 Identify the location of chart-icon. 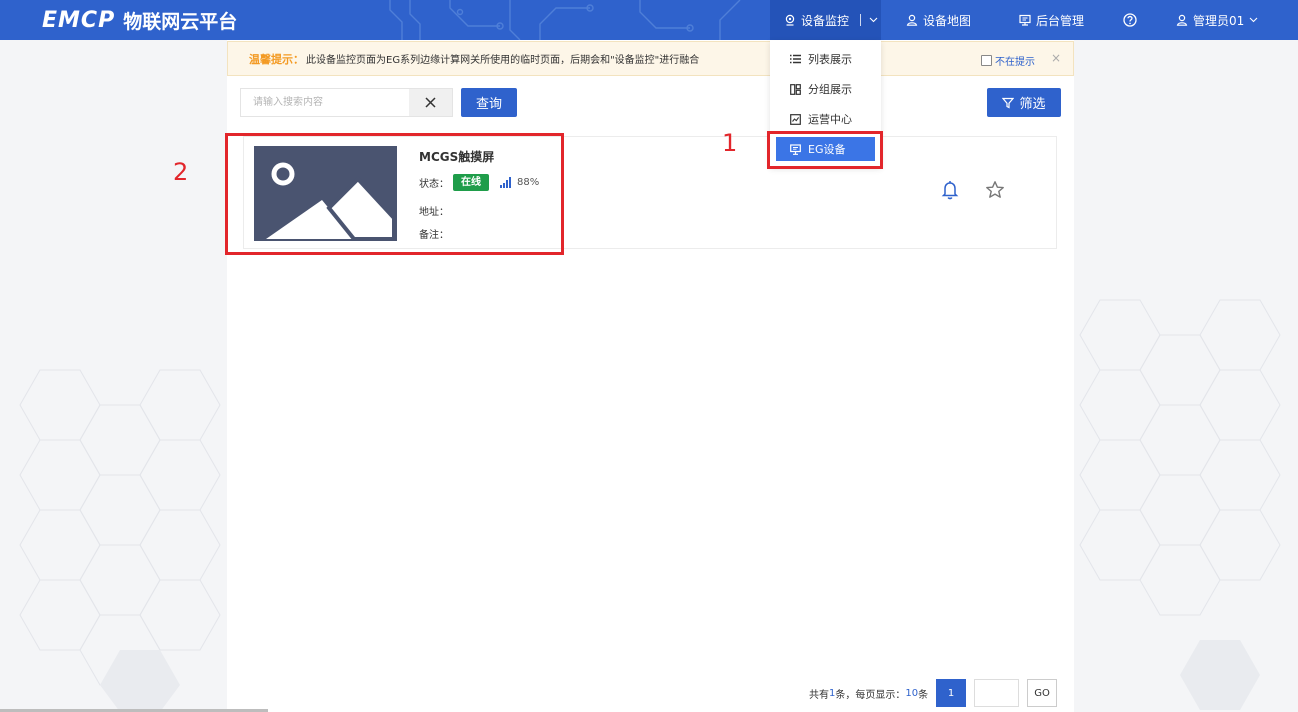
(795, 119).